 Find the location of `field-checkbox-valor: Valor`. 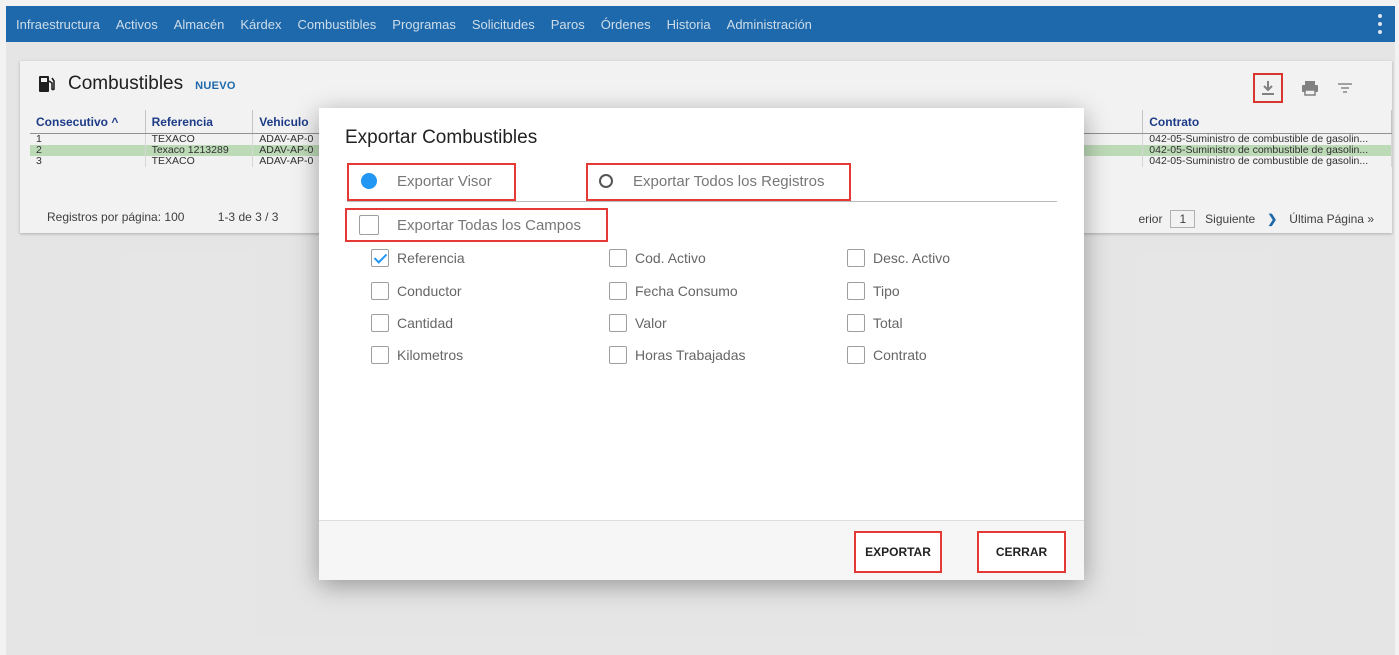

field-checkbox-valor: Valor is located at coordinates (638, 323).